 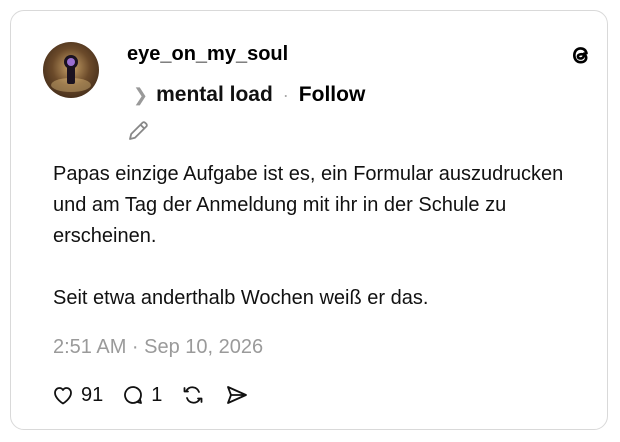 I want to click on comment-icon, so click(x=133, y=395).